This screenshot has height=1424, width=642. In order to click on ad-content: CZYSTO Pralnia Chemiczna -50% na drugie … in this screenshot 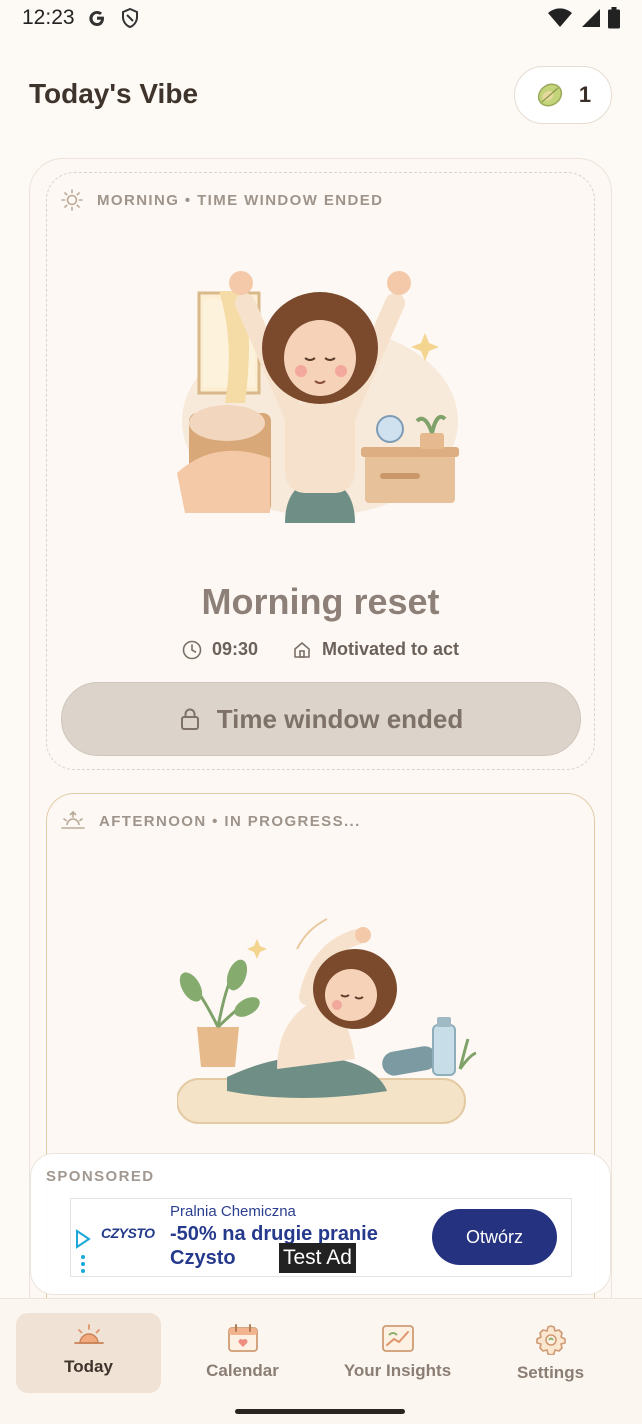, I will do `click(321, 1237)`.